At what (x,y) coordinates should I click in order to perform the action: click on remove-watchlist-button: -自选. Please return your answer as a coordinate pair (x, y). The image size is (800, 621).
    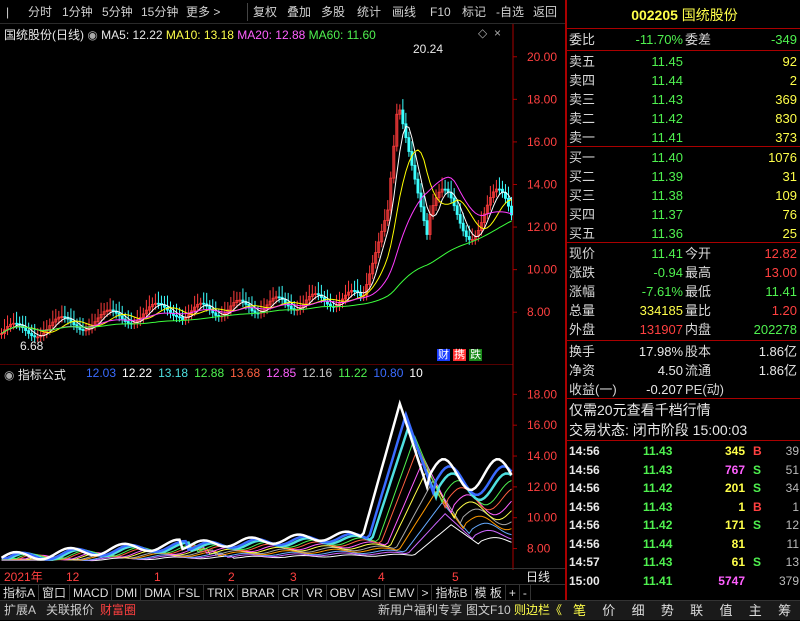
    Looking at the image, I should click on (510, 12).